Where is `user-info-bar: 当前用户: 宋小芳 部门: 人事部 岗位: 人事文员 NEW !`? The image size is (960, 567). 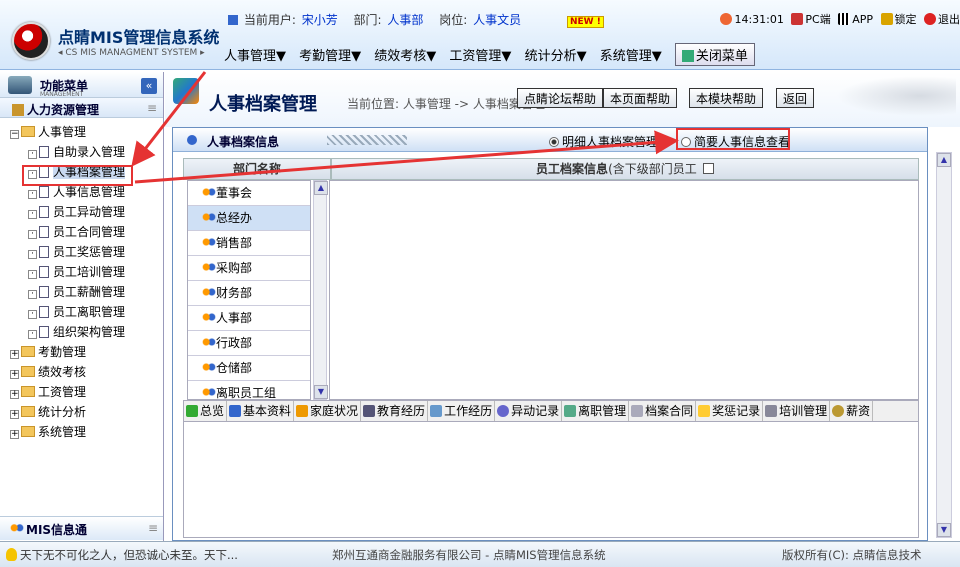 user-info-bar: 当前用户: 宋小芳 部门: 人事部 岗位: 人事文员 NEW ! is located at coordinates (417, 19).